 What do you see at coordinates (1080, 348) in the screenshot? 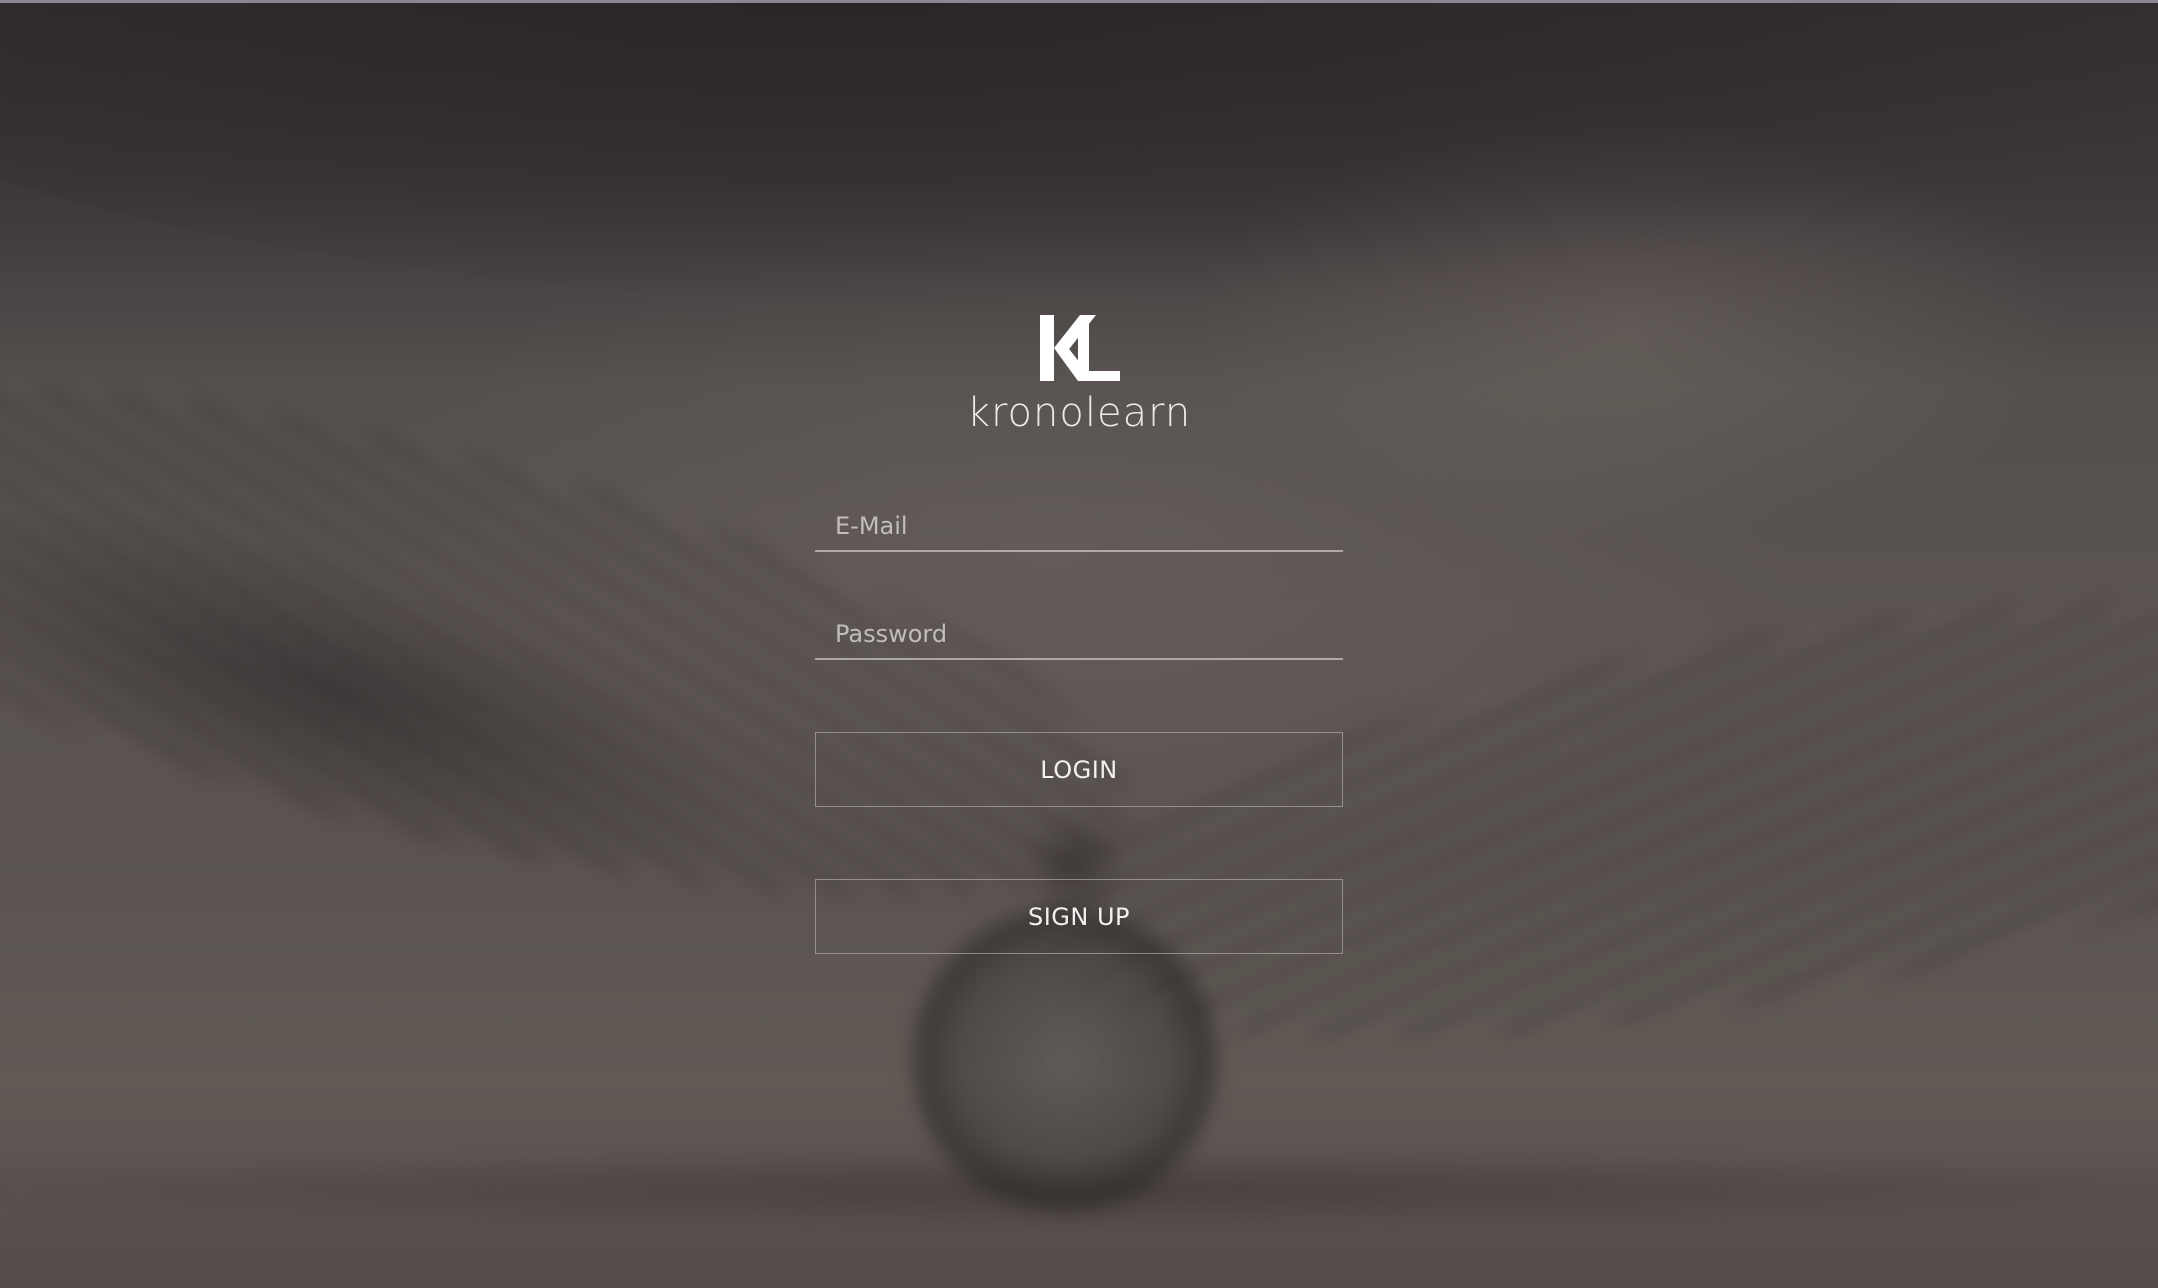
I see `brand-logo` at bounding box center [1080, 348].